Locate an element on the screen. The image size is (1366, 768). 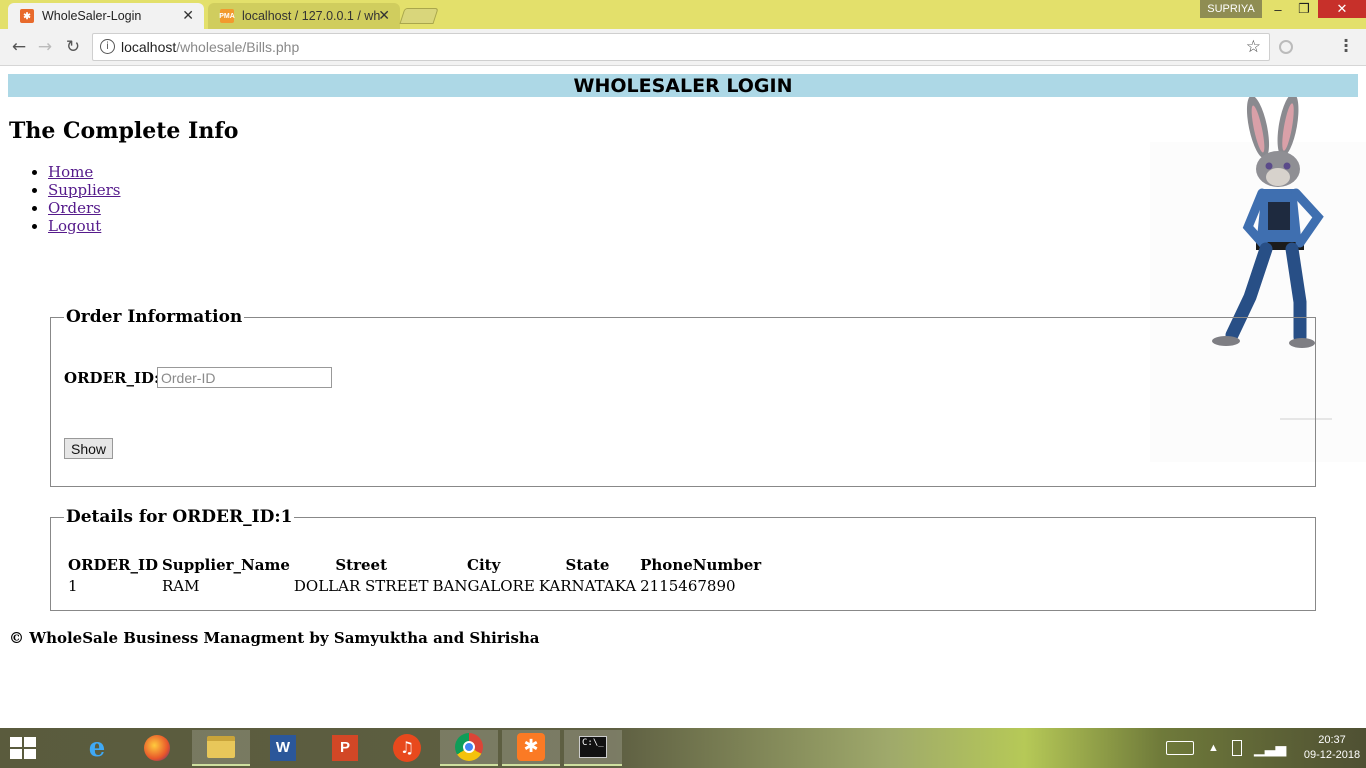
nav-link-suppliers: Suppliers is located at coordinates (84, 190).